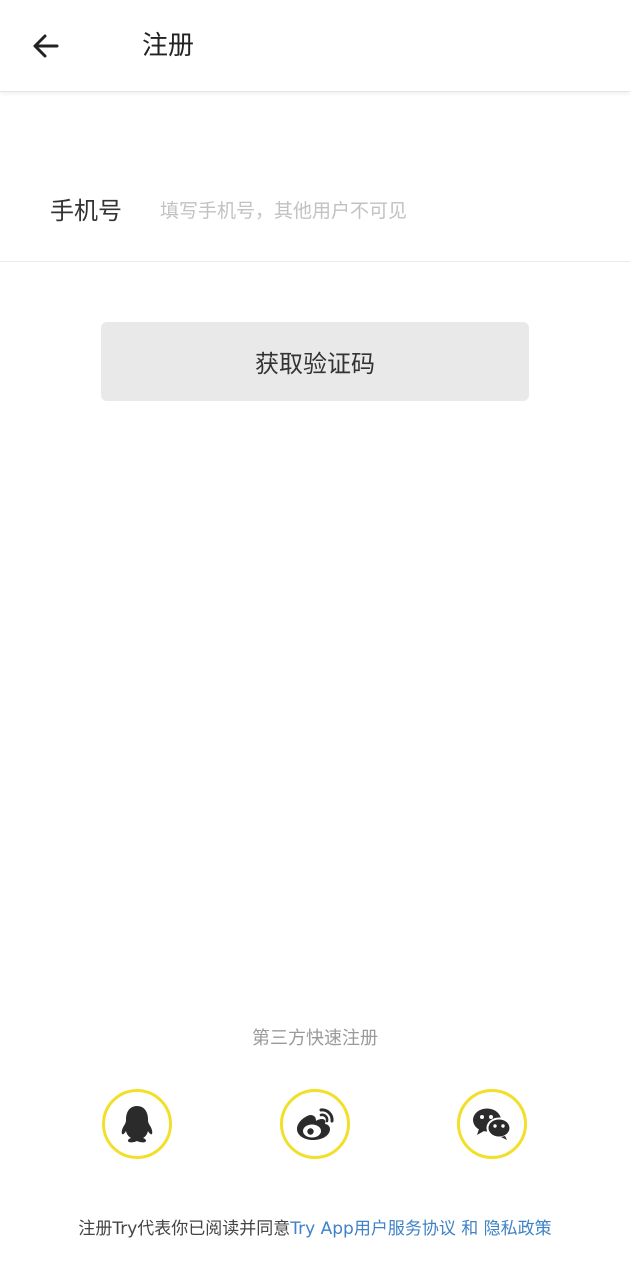  I want to click on weibo-icon, so click(315, 1124).